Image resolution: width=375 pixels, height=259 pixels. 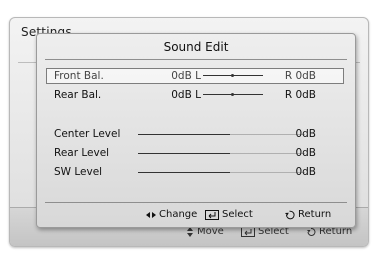 I want to click on arrow-left-right-icon, so click(x=151, y=215).